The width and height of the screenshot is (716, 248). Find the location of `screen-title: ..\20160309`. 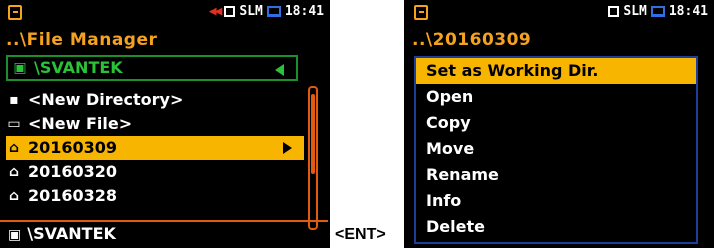

screen-title: ..\20160309 is located at coordinates (472, 40).